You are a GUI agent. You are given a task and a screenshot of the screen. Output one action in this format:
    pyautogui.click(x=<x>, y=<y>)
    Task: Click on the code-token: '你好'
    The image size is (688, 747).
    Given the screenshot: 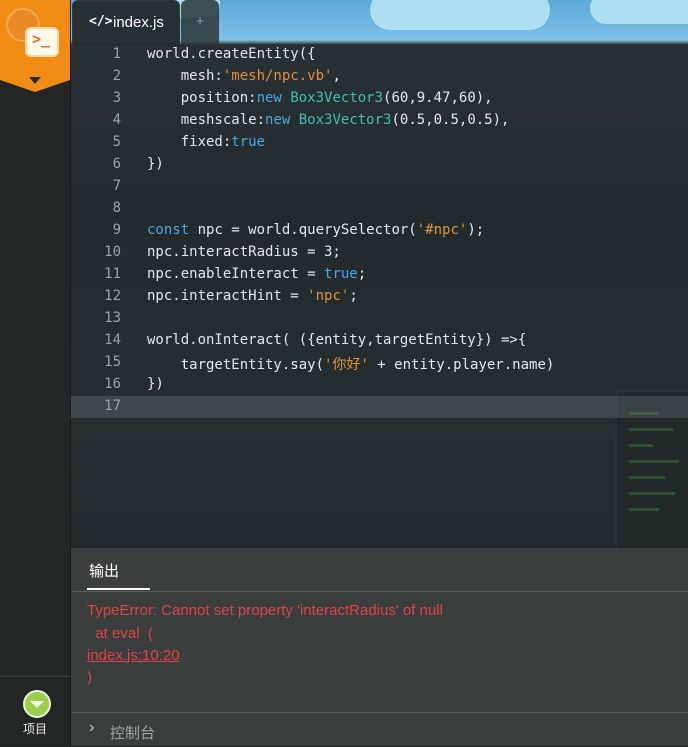 What is the action you would take?
    pyautogui.click(x=346, y=365)
    